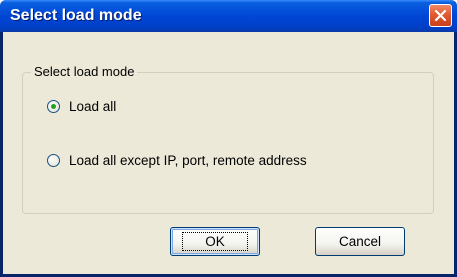 This screenshot has height=277, width=457. I want to click on cancel-button: Cancel, so click(360, 241).